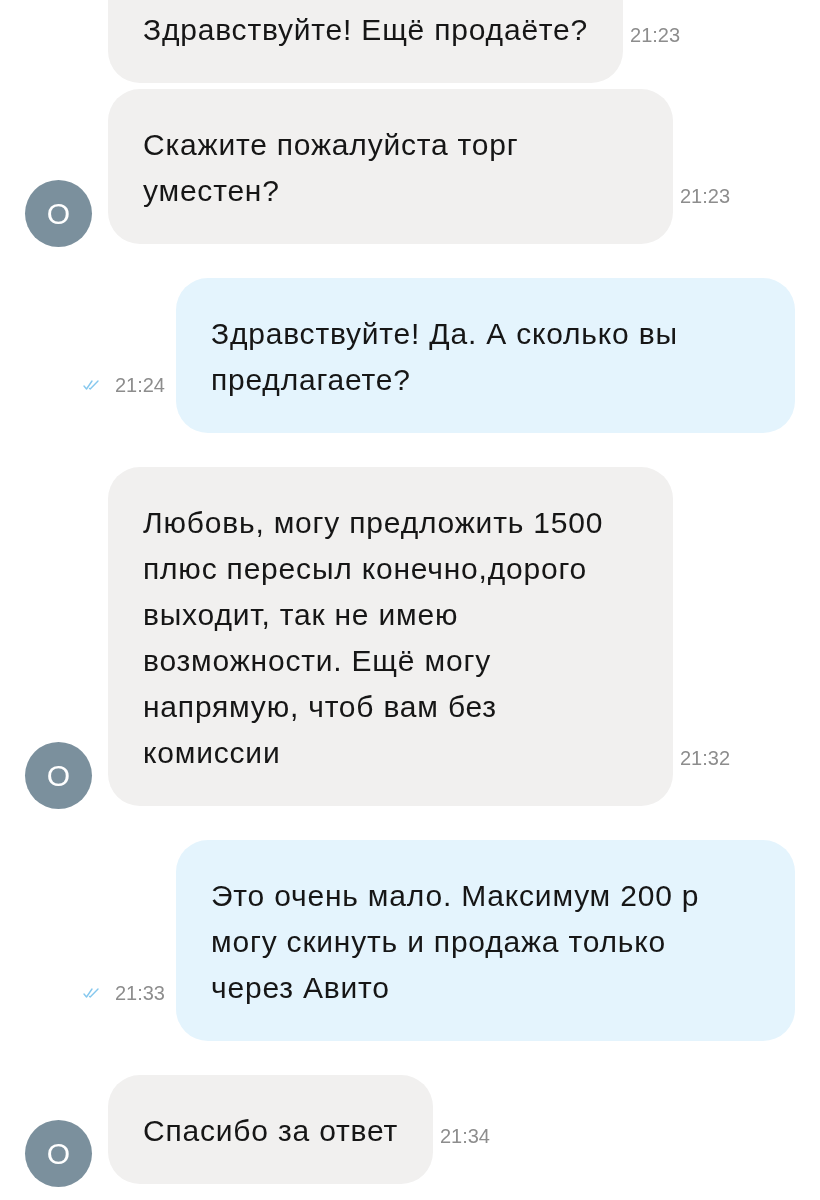  Describe the element at coordinates (464, 1136) in the screenshot. I see `message-time: 21:34` at that location.